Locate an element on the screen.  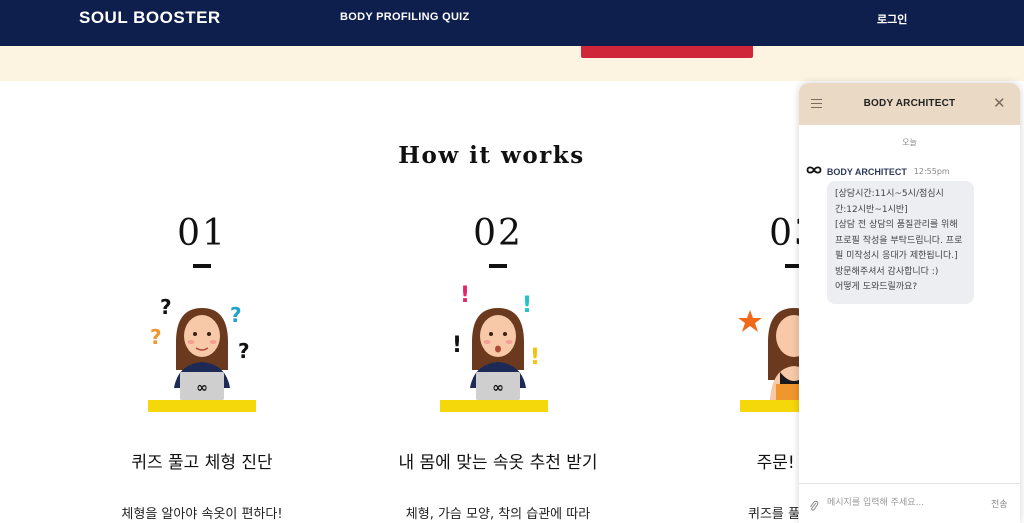
chat-send-button: 전송 is located at coordinates (999, 503).